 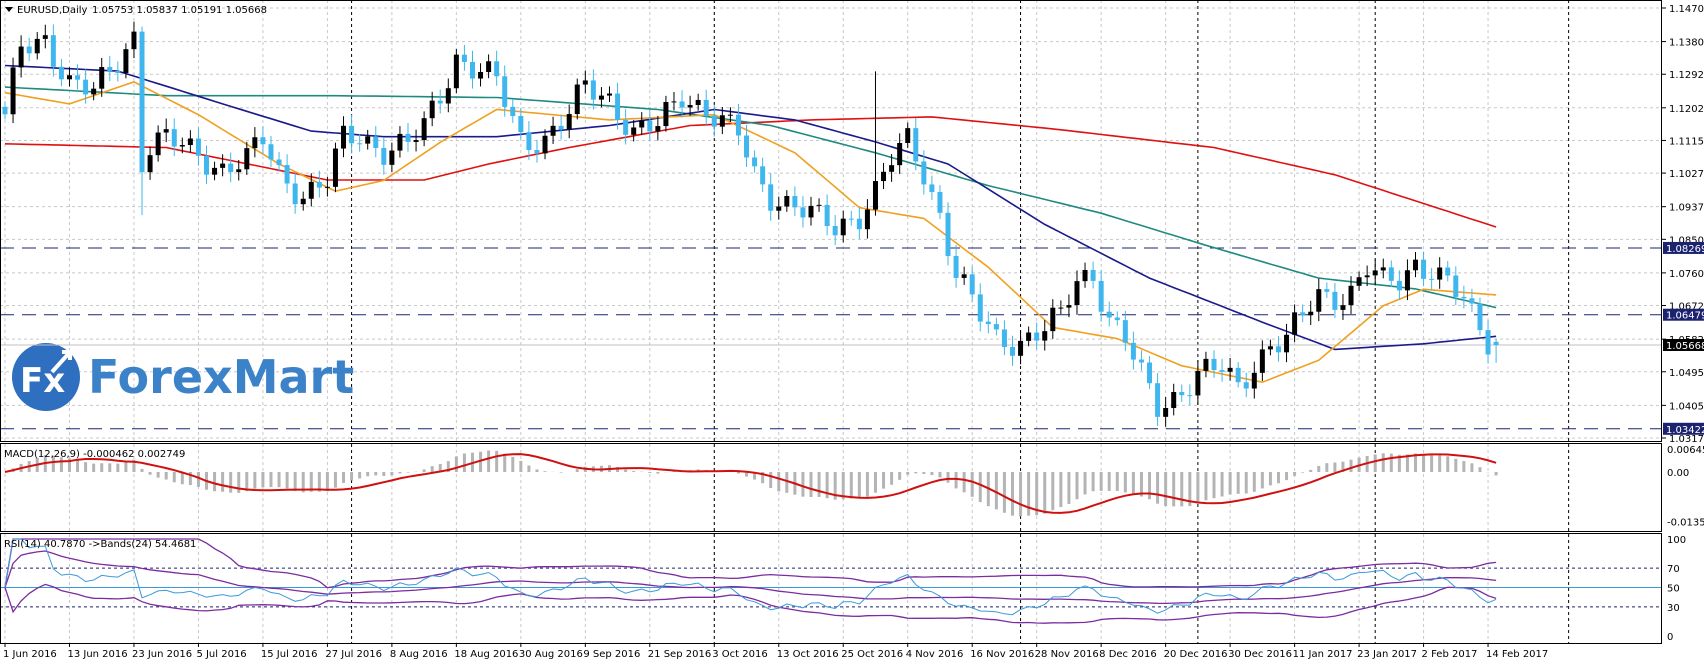 I want to click on price-tick-label: 1.13800, so click(x=1686, y=43).